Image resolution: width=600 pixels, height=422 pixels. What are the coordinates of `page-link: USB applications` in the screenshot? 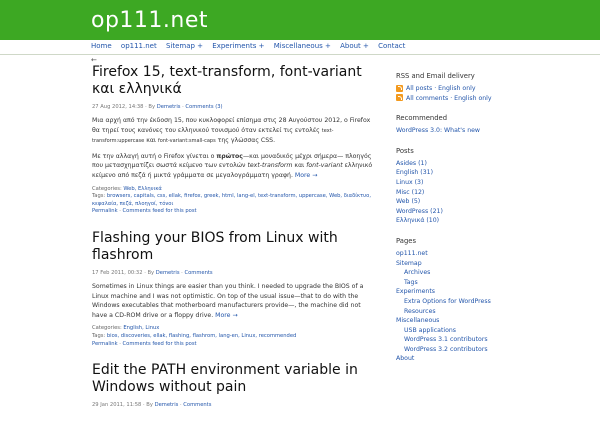 It's located at (466, 331).